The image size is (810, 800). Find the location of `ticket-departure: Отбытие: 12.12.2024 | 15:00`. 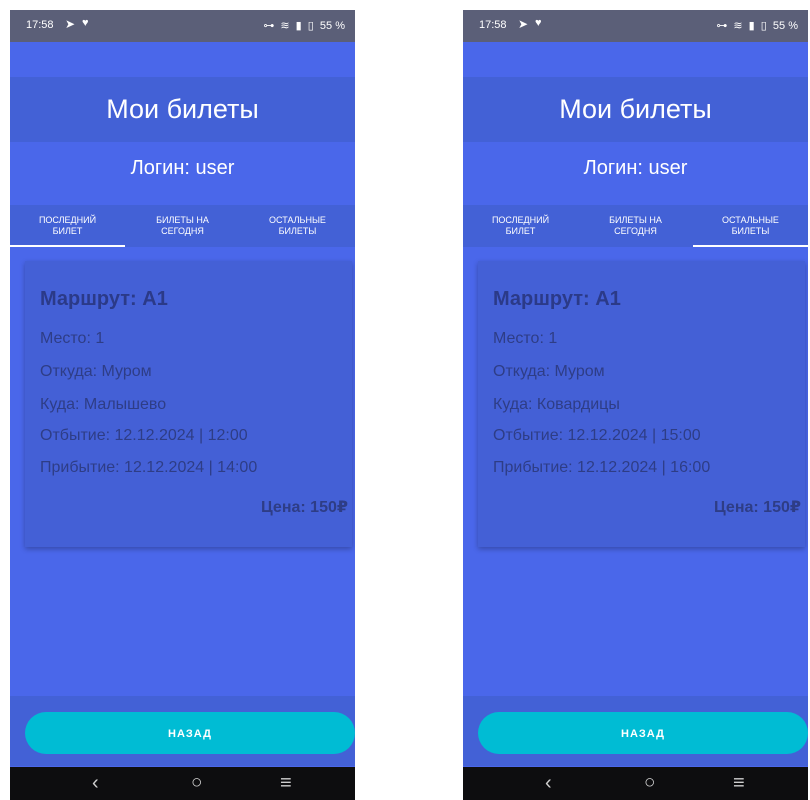

ticket-departure: Отбытие: 12.12.2024 | 15:00 is located at coordinates (597, 435).